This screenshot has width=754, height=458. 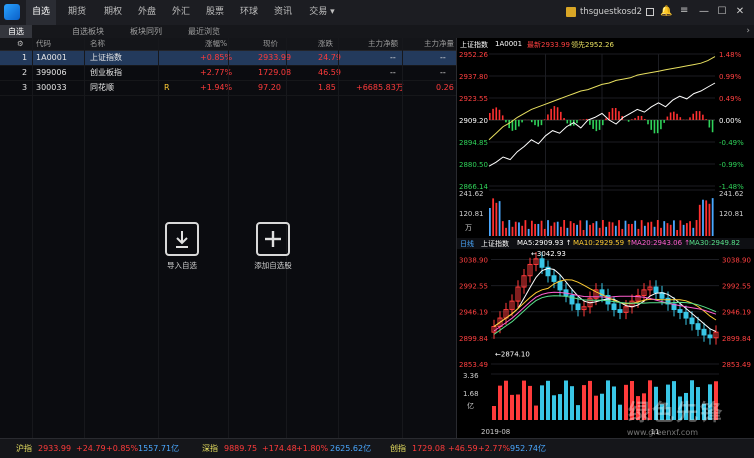 I want to click on menu-外盘: 外盘, so click(x=147, y=12).